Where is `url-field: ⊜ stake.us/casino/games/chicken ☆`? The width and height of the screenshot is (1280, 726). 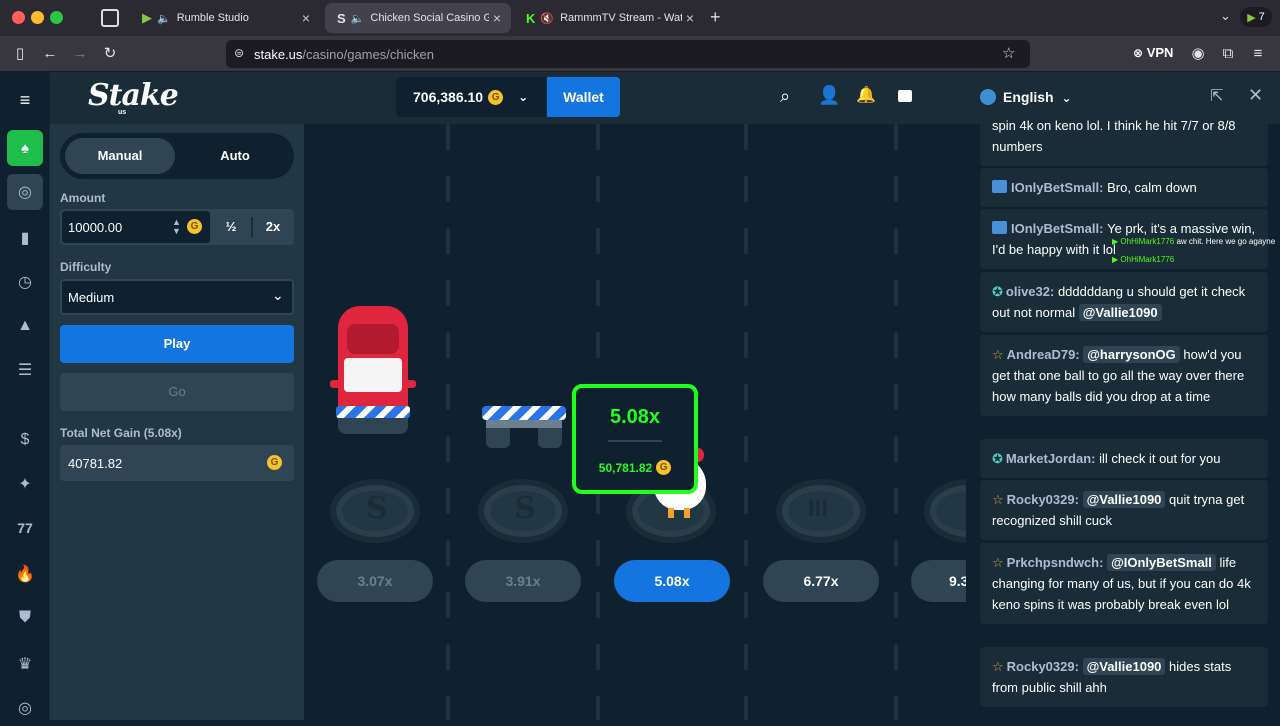
url-field: ⊜ stake.us/casino/games/chicken ☆ is located at coordinates (628, 54).